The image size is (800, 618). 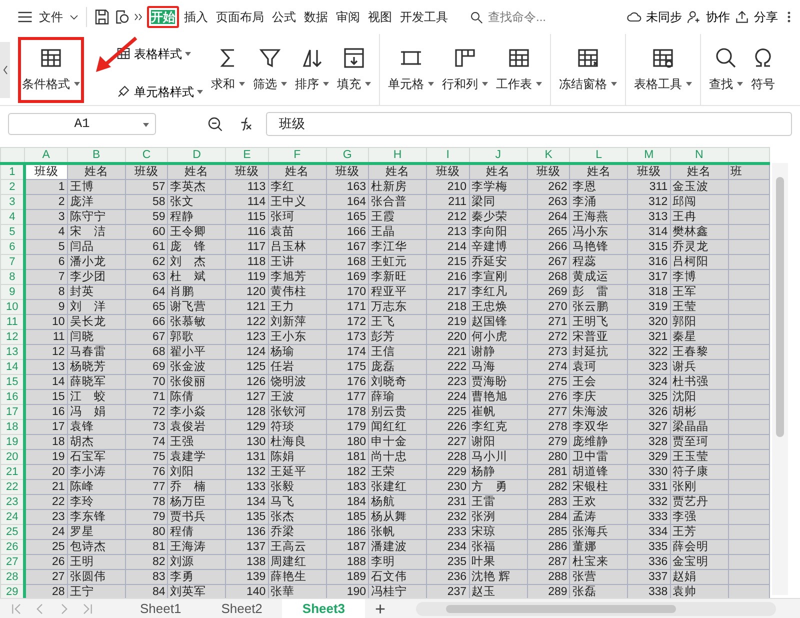 I want to click on ribbon-button: 冻结窗格, so click(x=588, y=69).